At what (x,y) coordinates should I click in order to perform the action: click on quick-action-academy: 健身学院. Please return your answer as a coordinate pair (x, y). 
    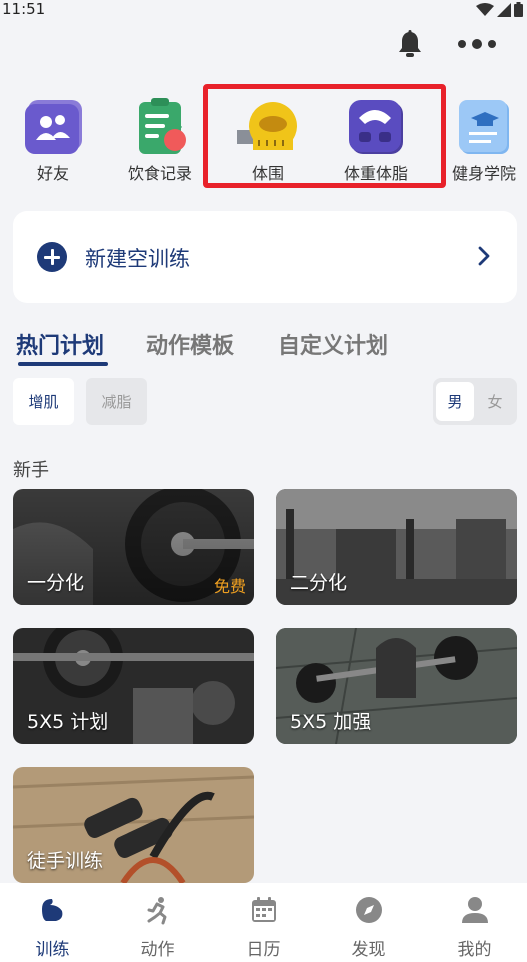
    Looking at the image, I should click on (480, 141).